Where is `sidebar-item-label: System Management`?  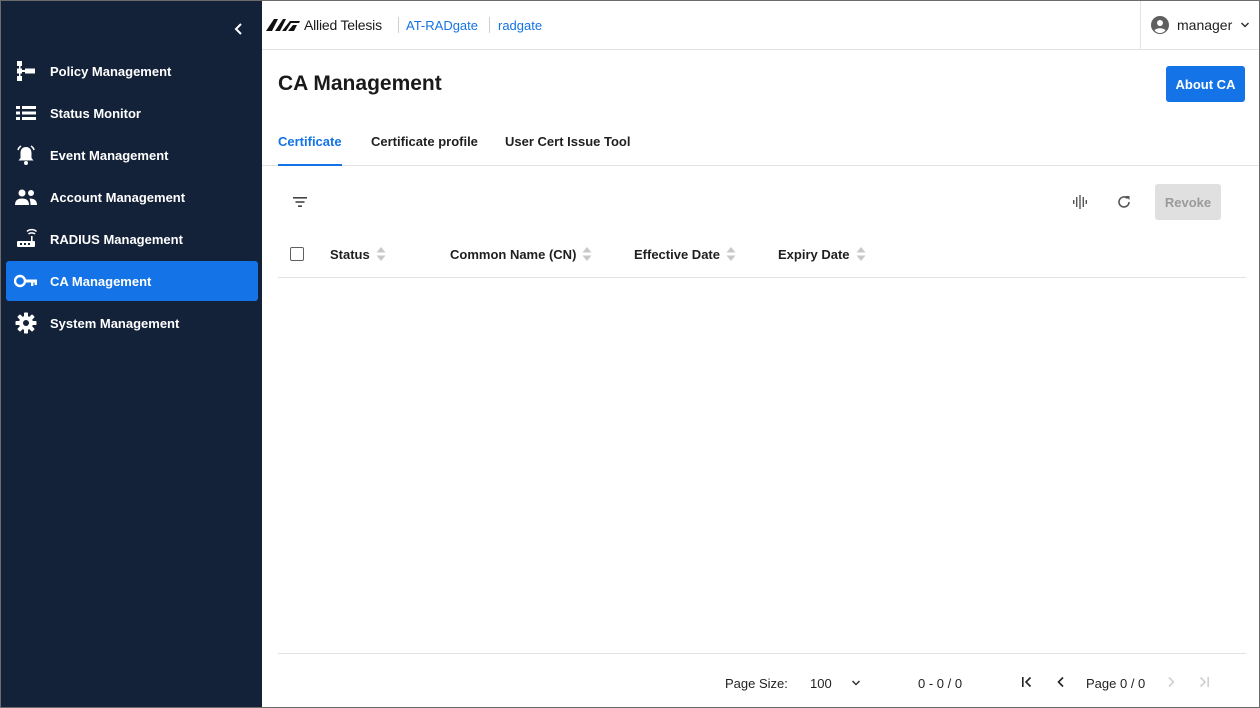 sidebar-item-label: System Management is located at coordinates (115, 323).